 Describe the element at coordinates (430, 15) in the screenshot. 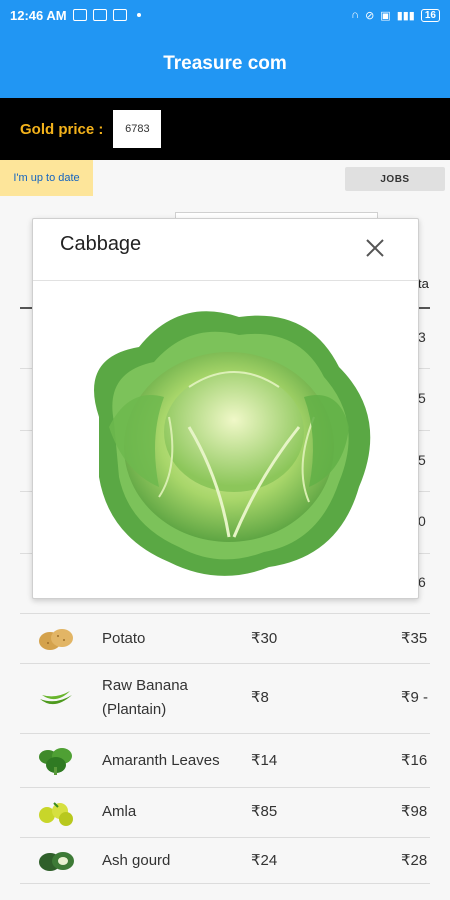

I see `battery-icon: 16` at that location.